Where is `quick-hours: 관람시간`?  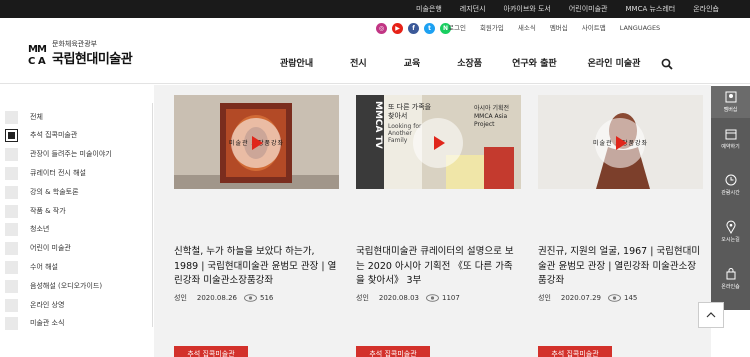 quick-hours: 관람시간 is located at coordinates (730, 185).